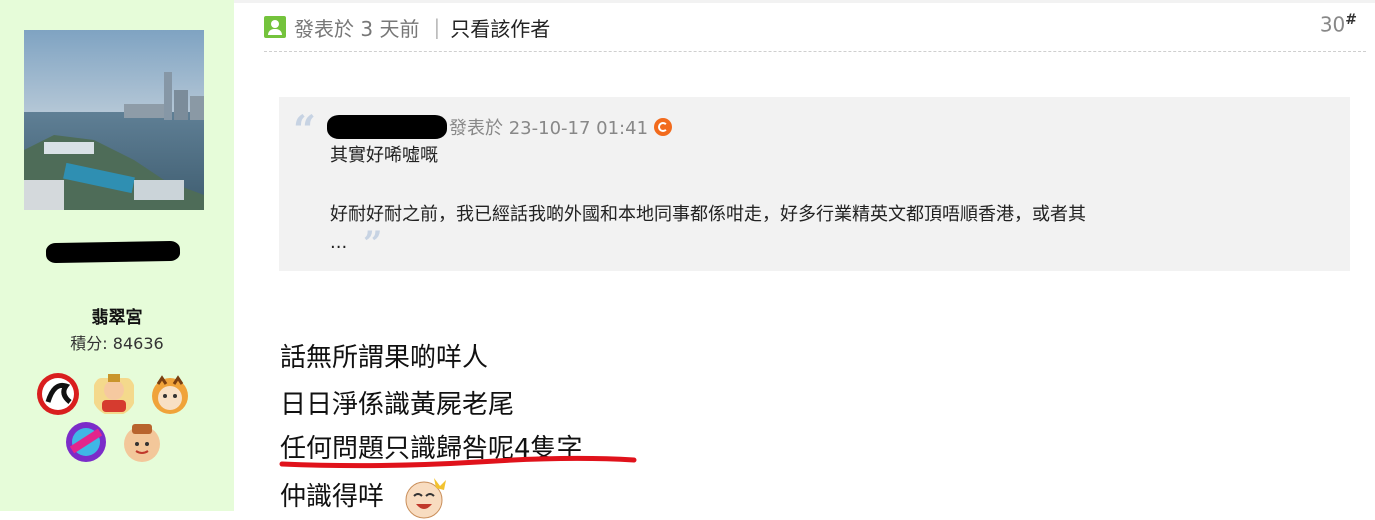 Image resolution: width=1375 pixels, height=520 pixels. What do you see at coordinates (332, 497) in the screenshot?
I see `post-body-line-4: 仲識得咩` at bounding box center [332, 497].